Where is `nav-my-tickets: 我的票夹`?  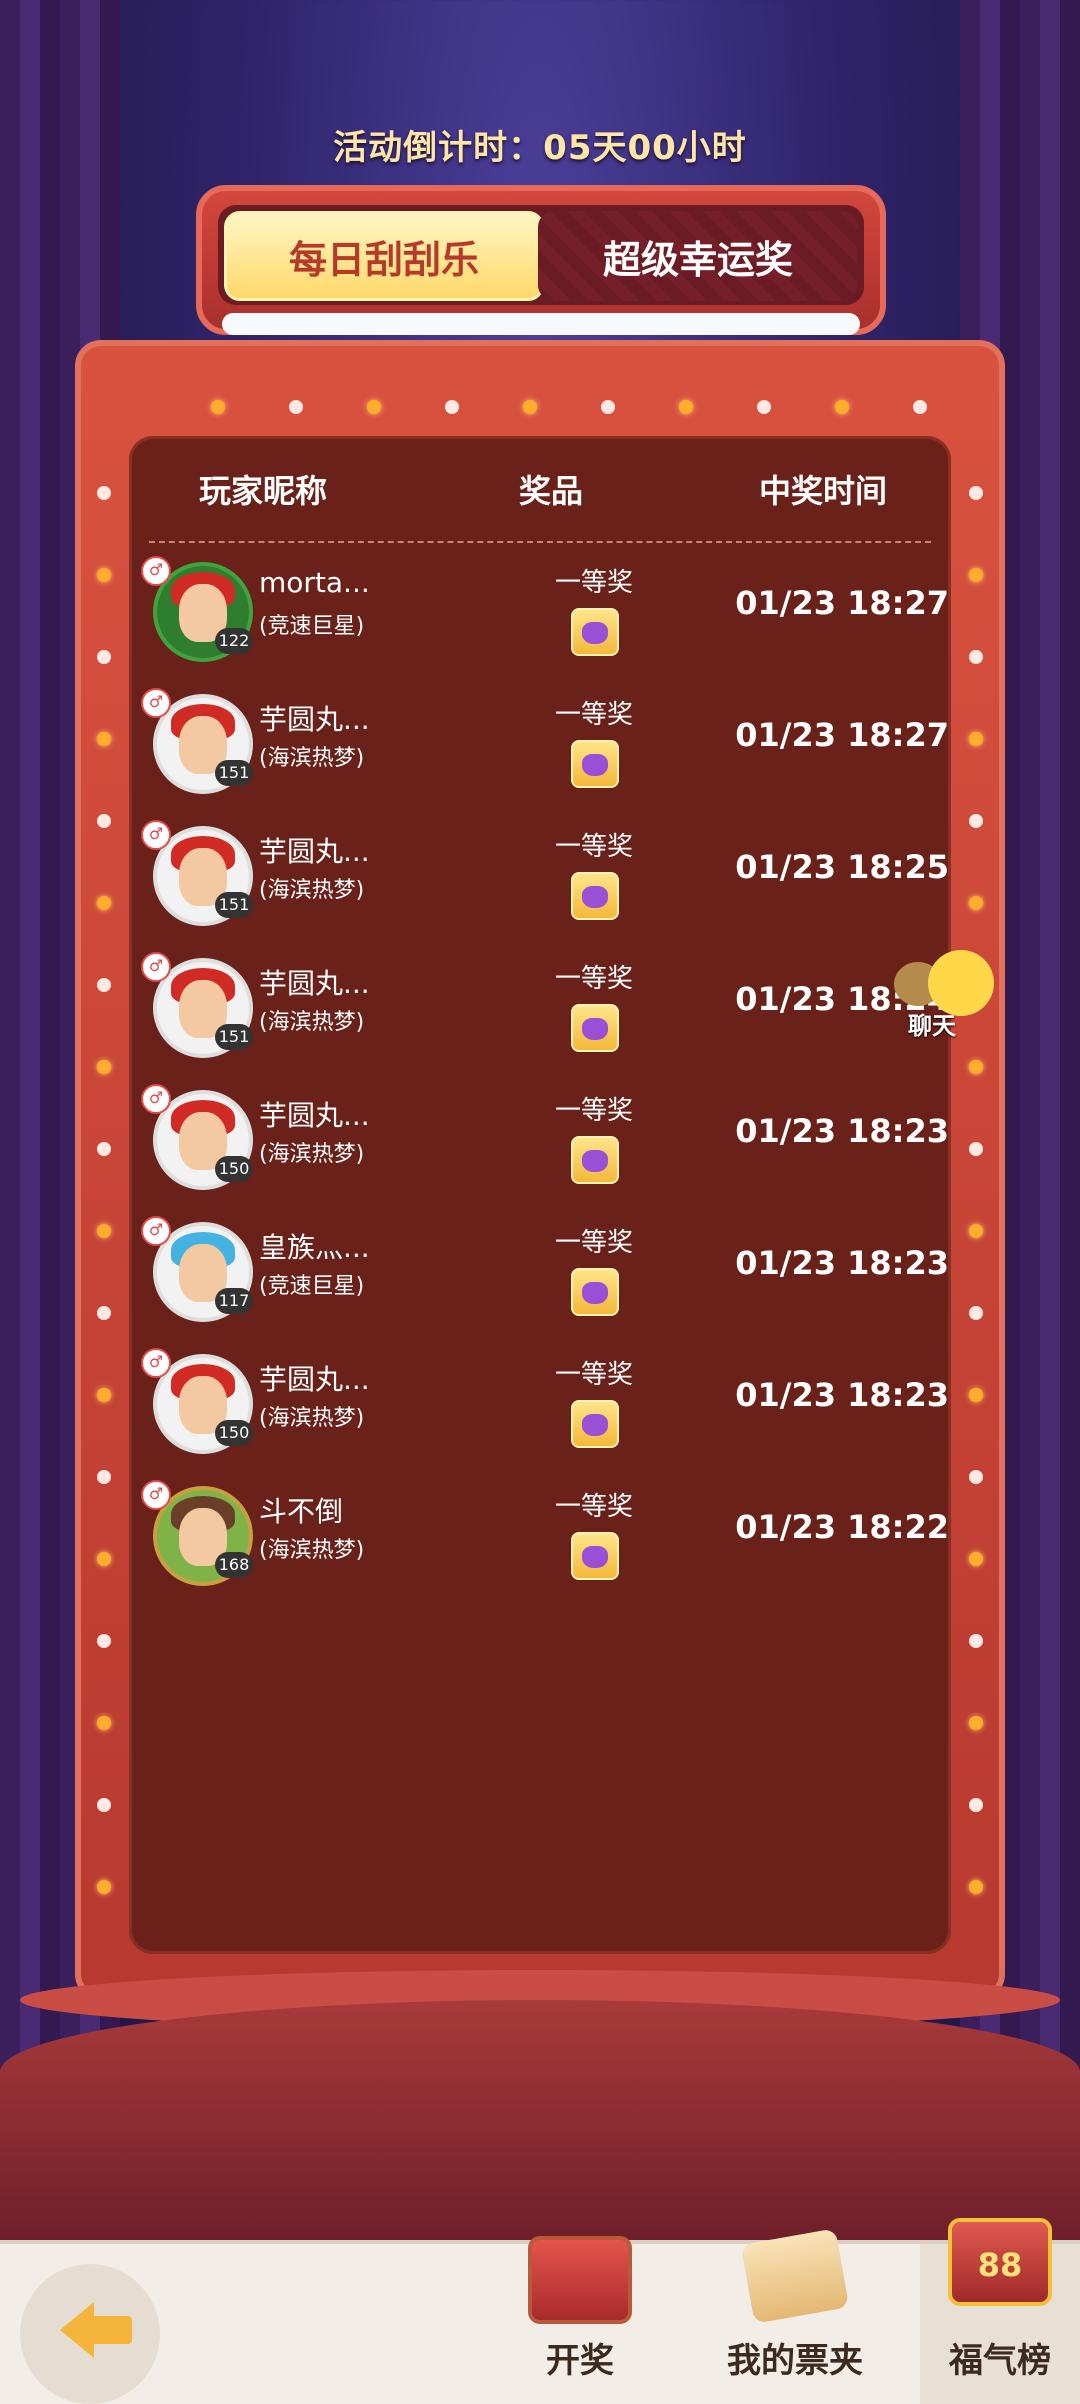
nav-my-tickets: 我的票夹 is located at coordinates (795, 2316).